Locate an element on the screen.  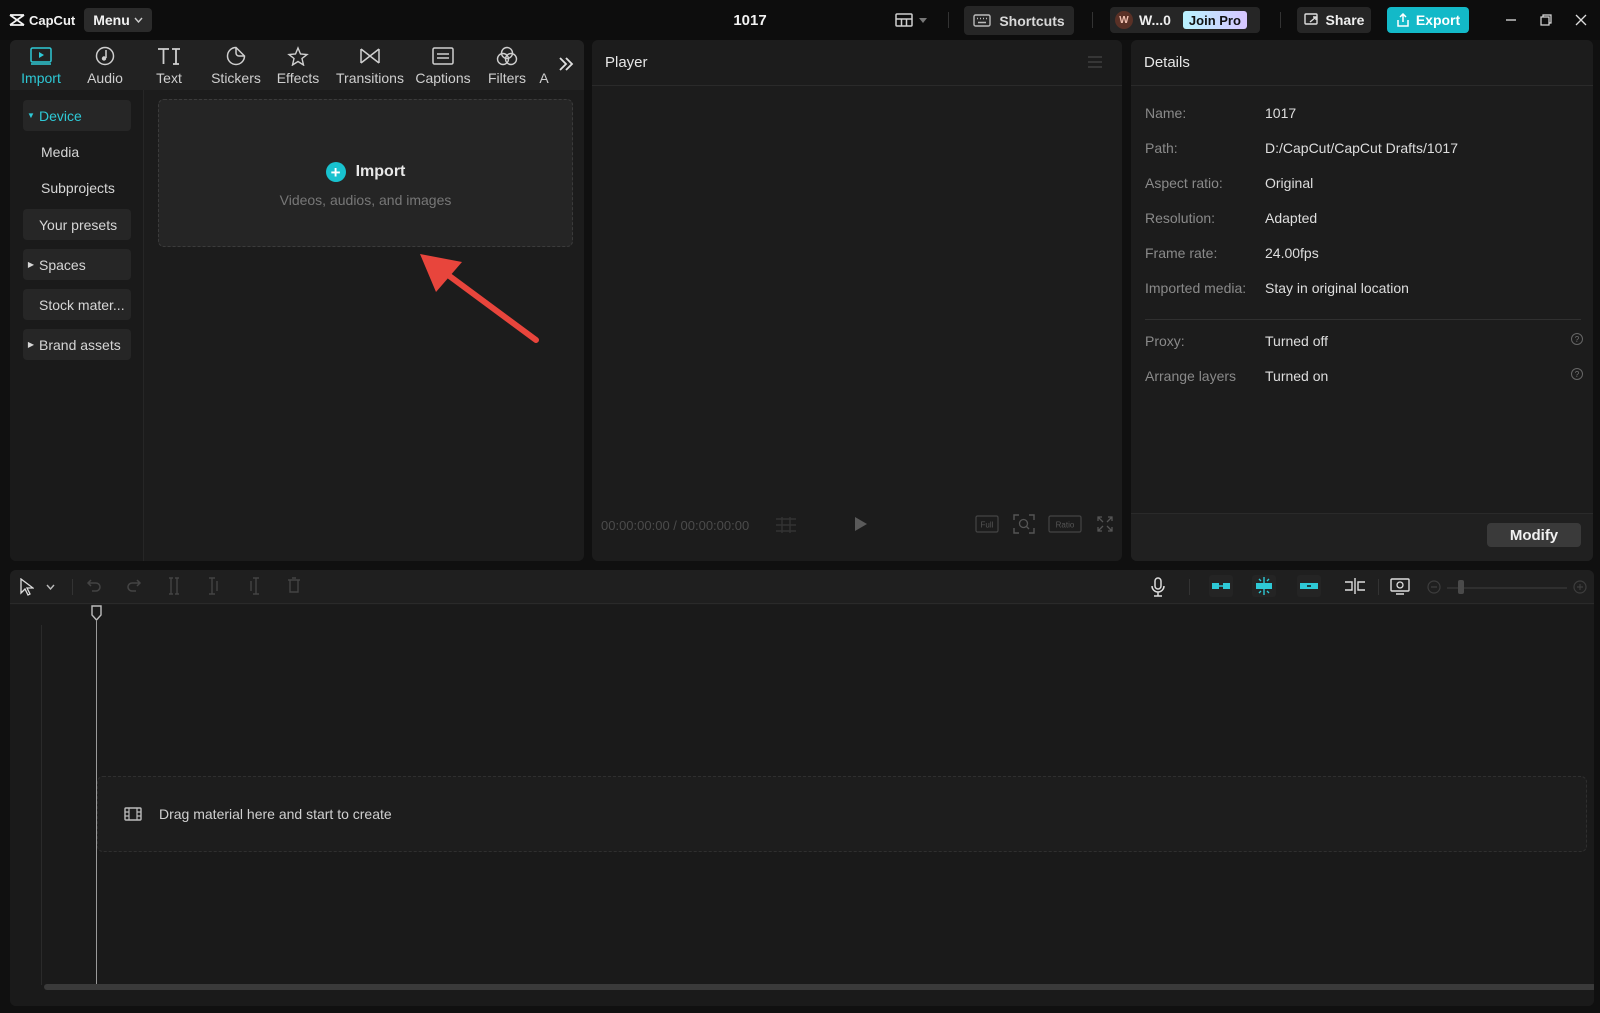
share-label: Share is located at coordinates (1345, 20).